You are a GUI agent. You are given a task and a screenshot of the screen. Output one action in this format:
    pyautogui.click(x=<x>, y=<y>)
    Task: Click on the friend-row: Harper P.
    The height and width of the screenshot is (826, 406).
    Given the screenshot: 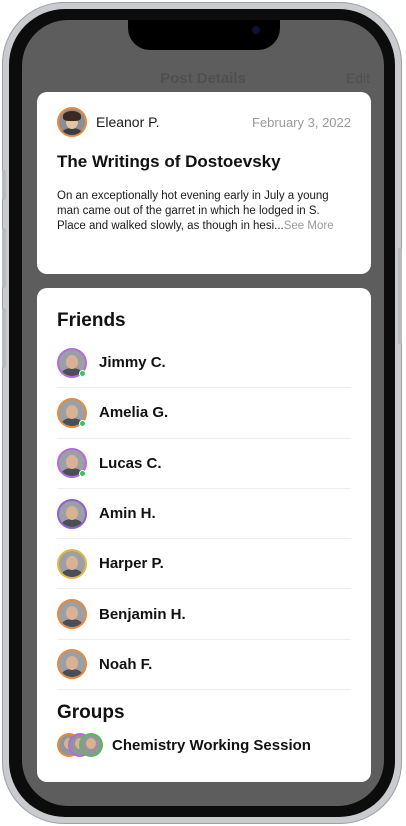 What is the action you would take?
    pyautogui.click(x=204, y=564)
    